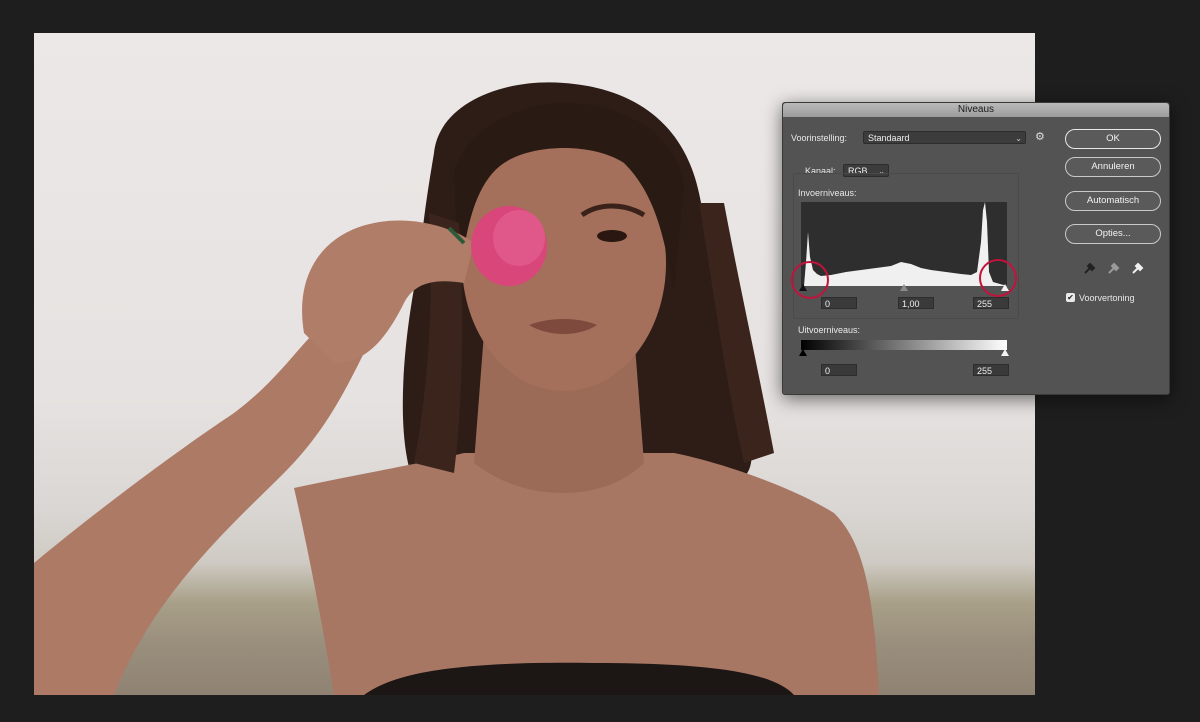  I want to click on highlight-circle-white, so click(998, 278).